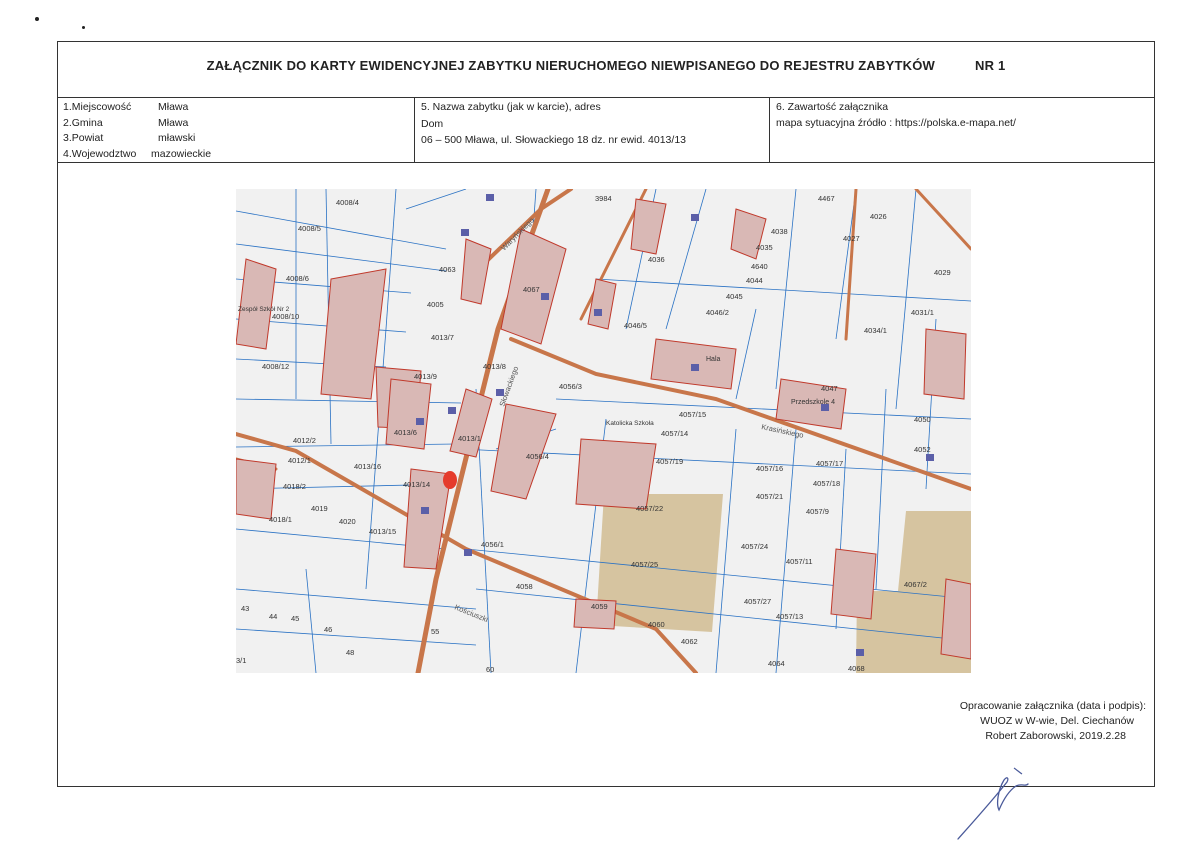 This screenshot has width=1198, height=847. I want to click on svg-text: 4057/17, so click(829, 463).